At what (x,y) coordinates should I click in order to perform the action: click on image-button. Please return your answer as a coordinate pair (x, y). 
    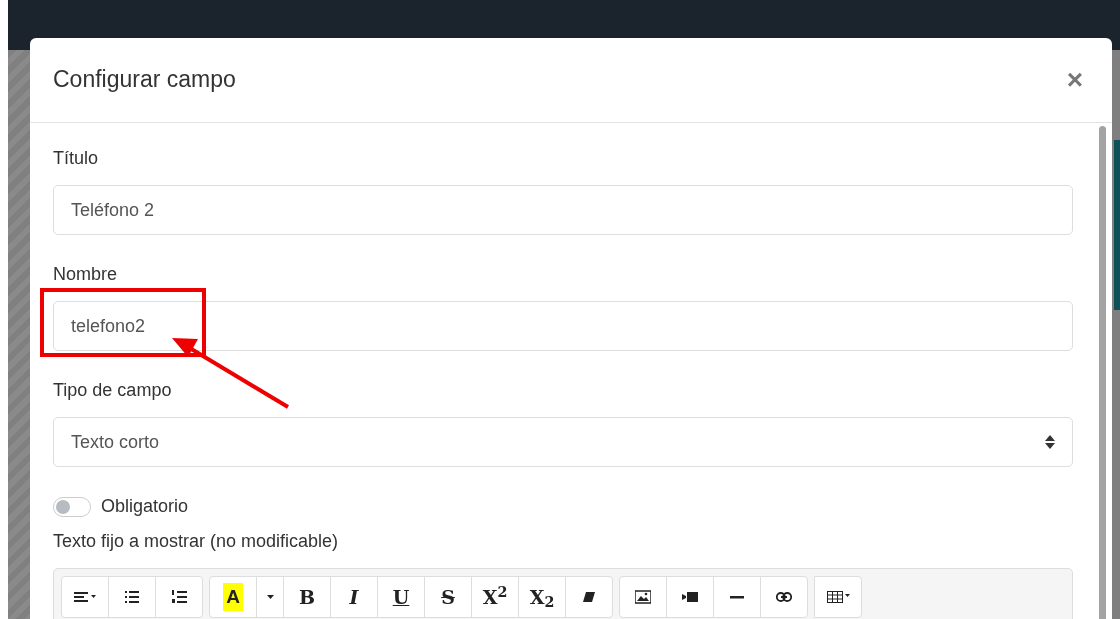
    Looking at the image, I should click on (643, 597).